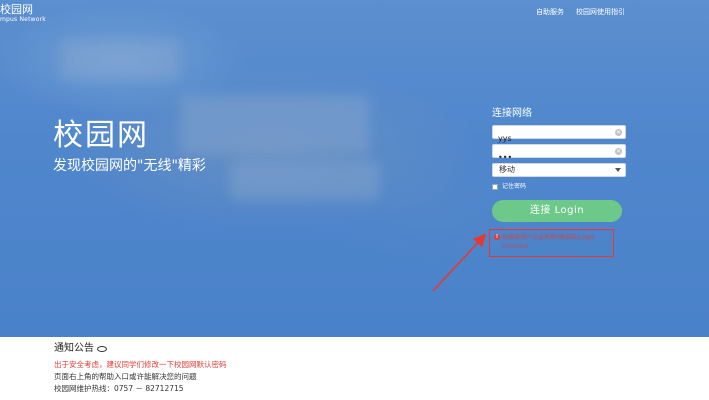 This screenshot has height=400, width=709. Describe the element at coordinates (140, 348) in the screenshot. I see `notice-header: 通知公告` at that location.